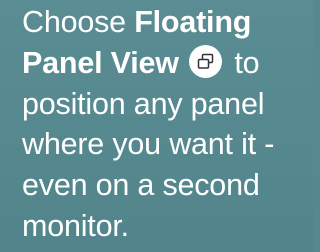 Image resolution: width=320 pixels, height=252 pixels. Describe the element at coordinates (206, 61) in the screenshot. I see `floating-panel-icon` at that location.